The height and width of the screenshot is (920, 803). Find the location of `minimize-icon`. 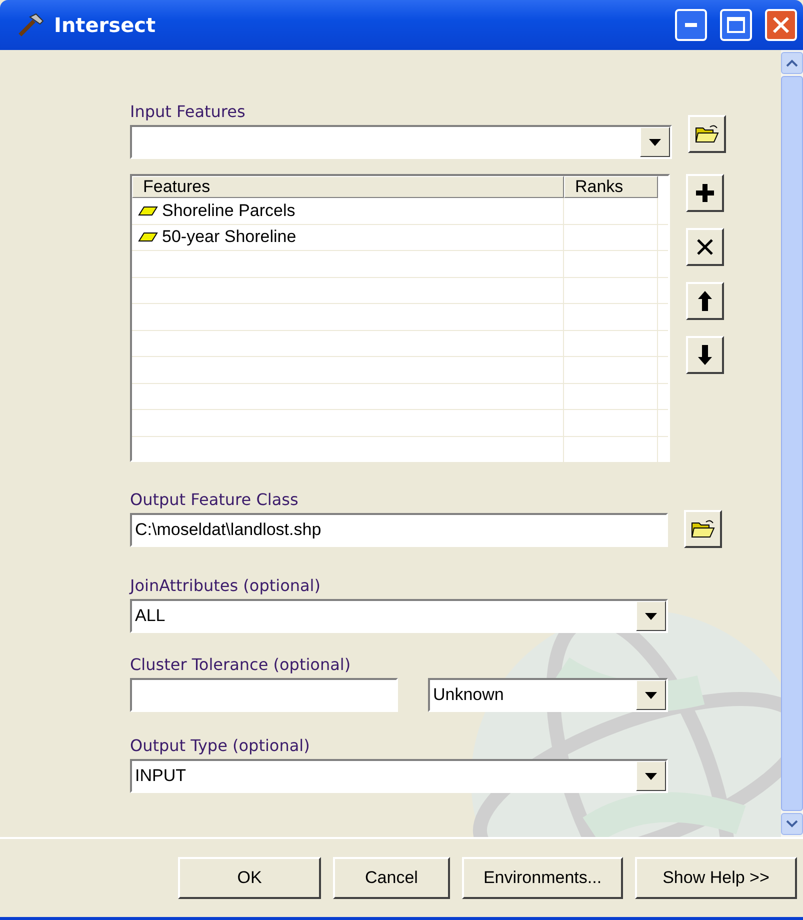

minimize-icon is located at coordinates (691, 25).